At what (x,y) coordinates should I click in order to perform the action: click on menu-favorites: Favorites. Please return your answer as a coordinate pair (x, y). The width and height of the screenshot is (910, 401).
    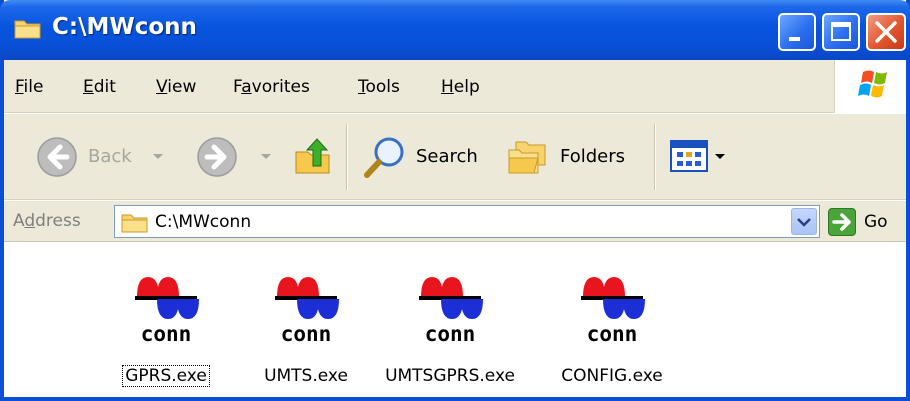
    Looking at the image, I should click on (271, 87).